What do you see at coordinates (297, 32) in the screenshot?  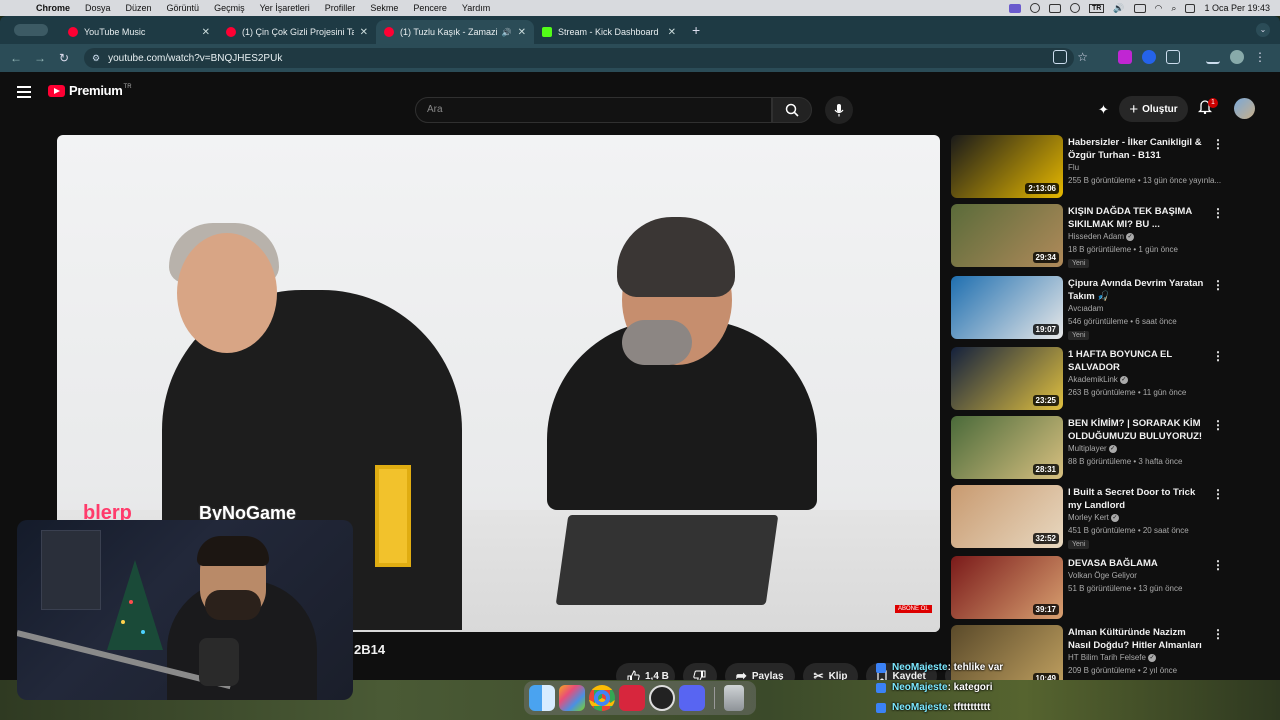 I see `tab-cin-gizli-proje: (1) Çin Çok Gizli Projesini Tan ✕` at bounding box center [297, 32].